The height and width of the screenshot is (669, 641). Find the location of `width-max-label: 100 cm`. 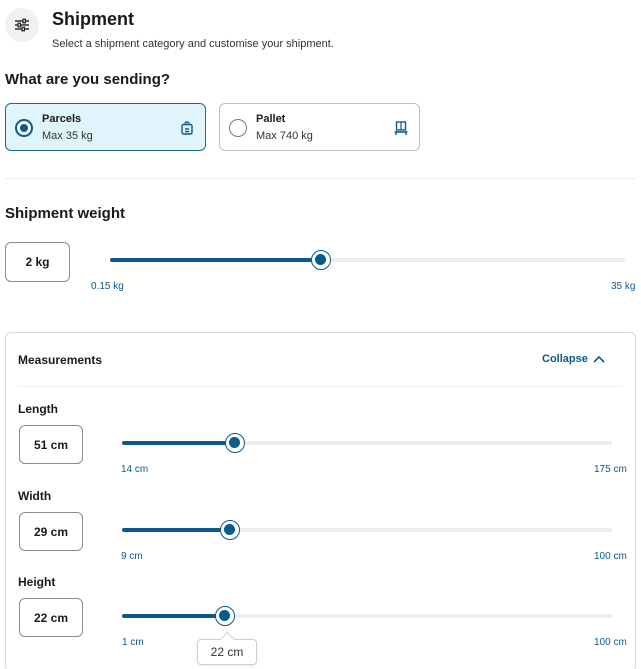

width-max-label: 100 cm is located at coordinates (610, 556).